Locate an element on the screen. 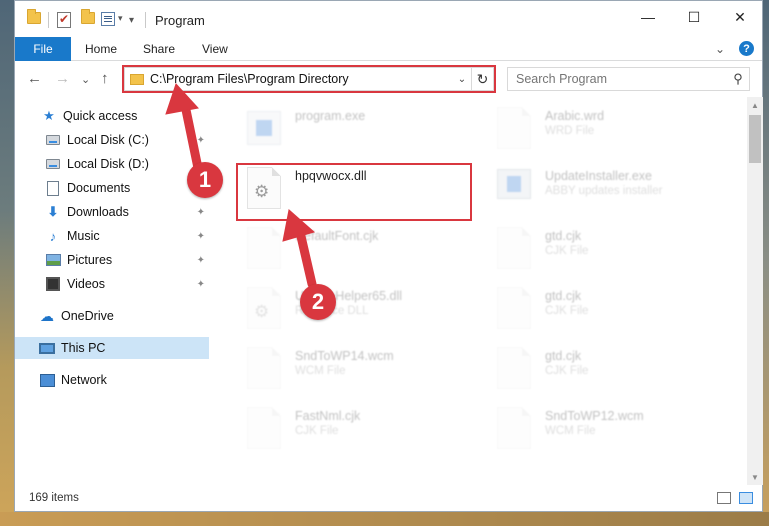 The width and height of the screenshot is (769, 526). music-icon: ♪ is located at coordinates (53, 236).